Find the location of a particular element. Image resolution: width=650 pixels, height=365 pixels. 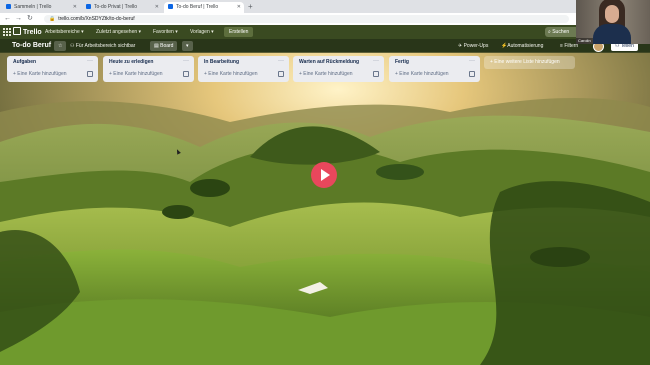

view-label: Board is located at coordinates (167, 46).